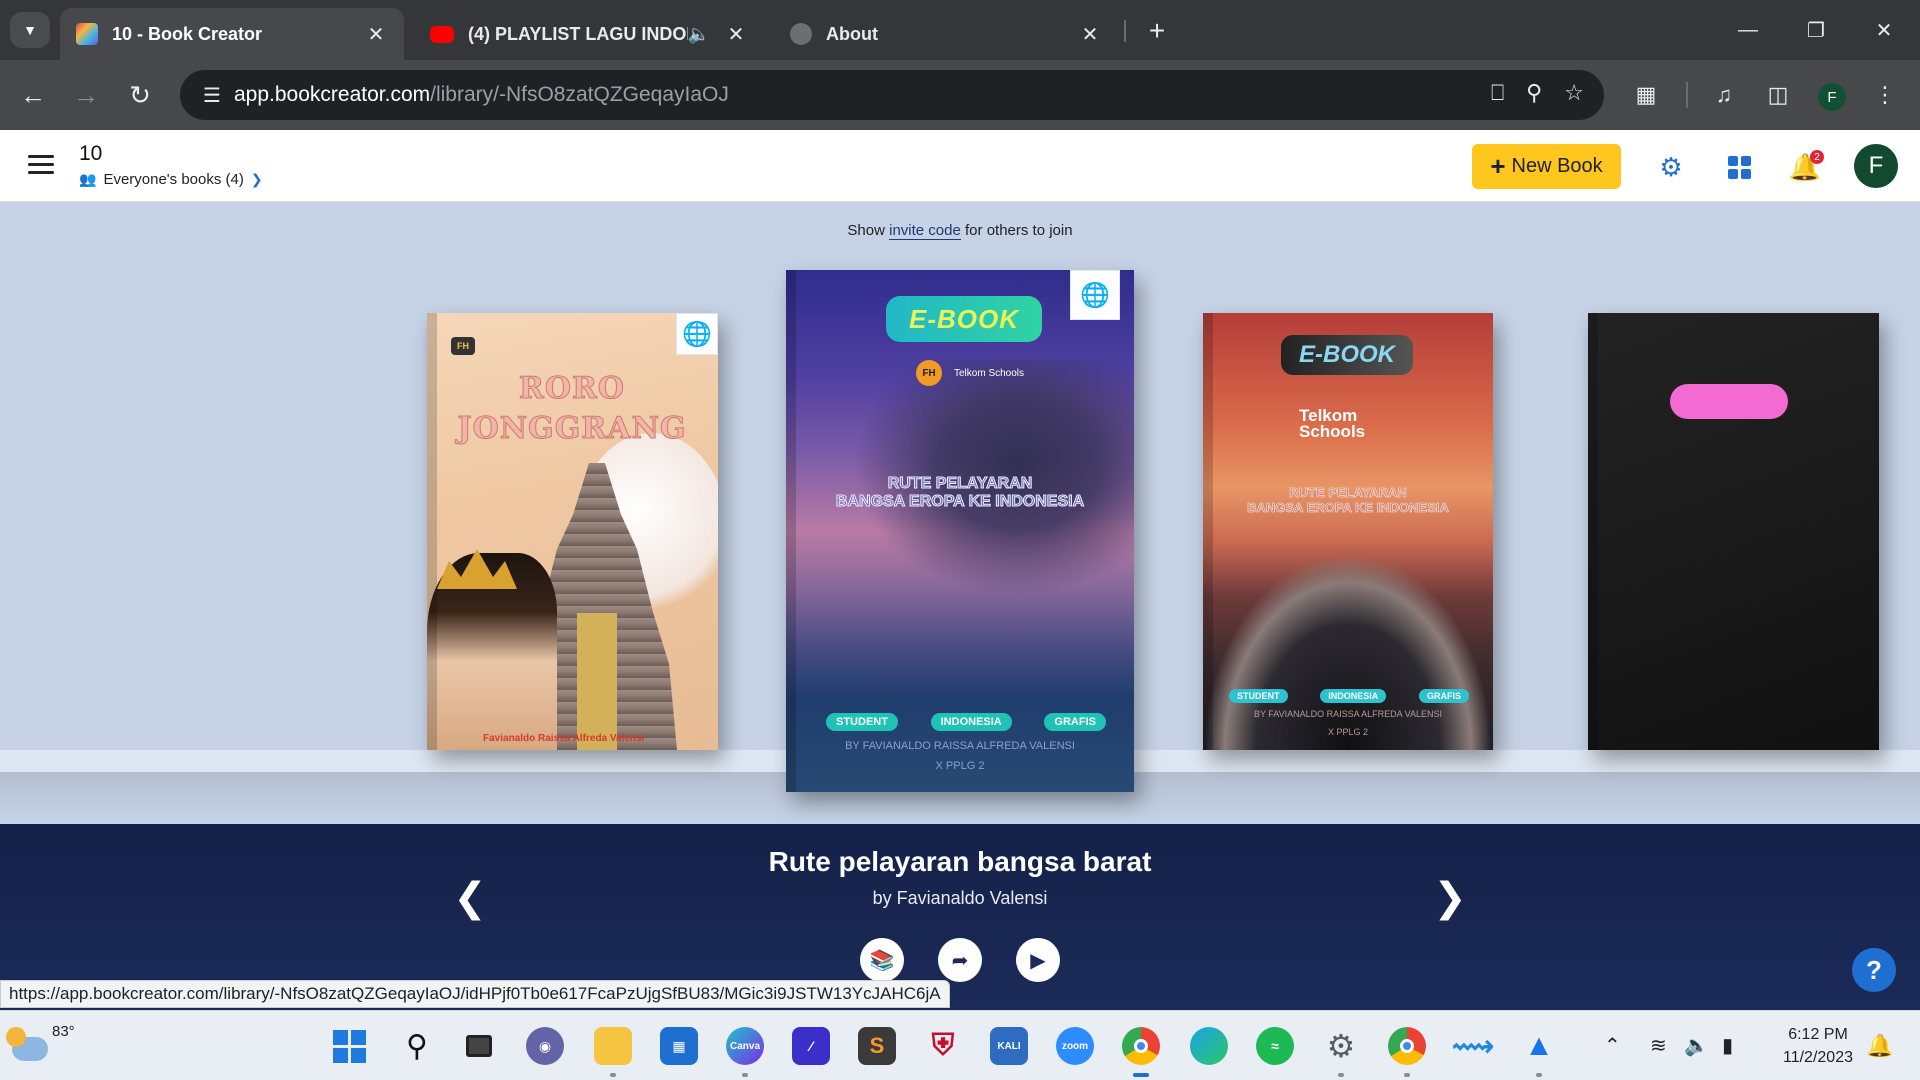 The image size is (1920, 1080). I want to click on sublime-text-icon: S, so click(877, 1046).